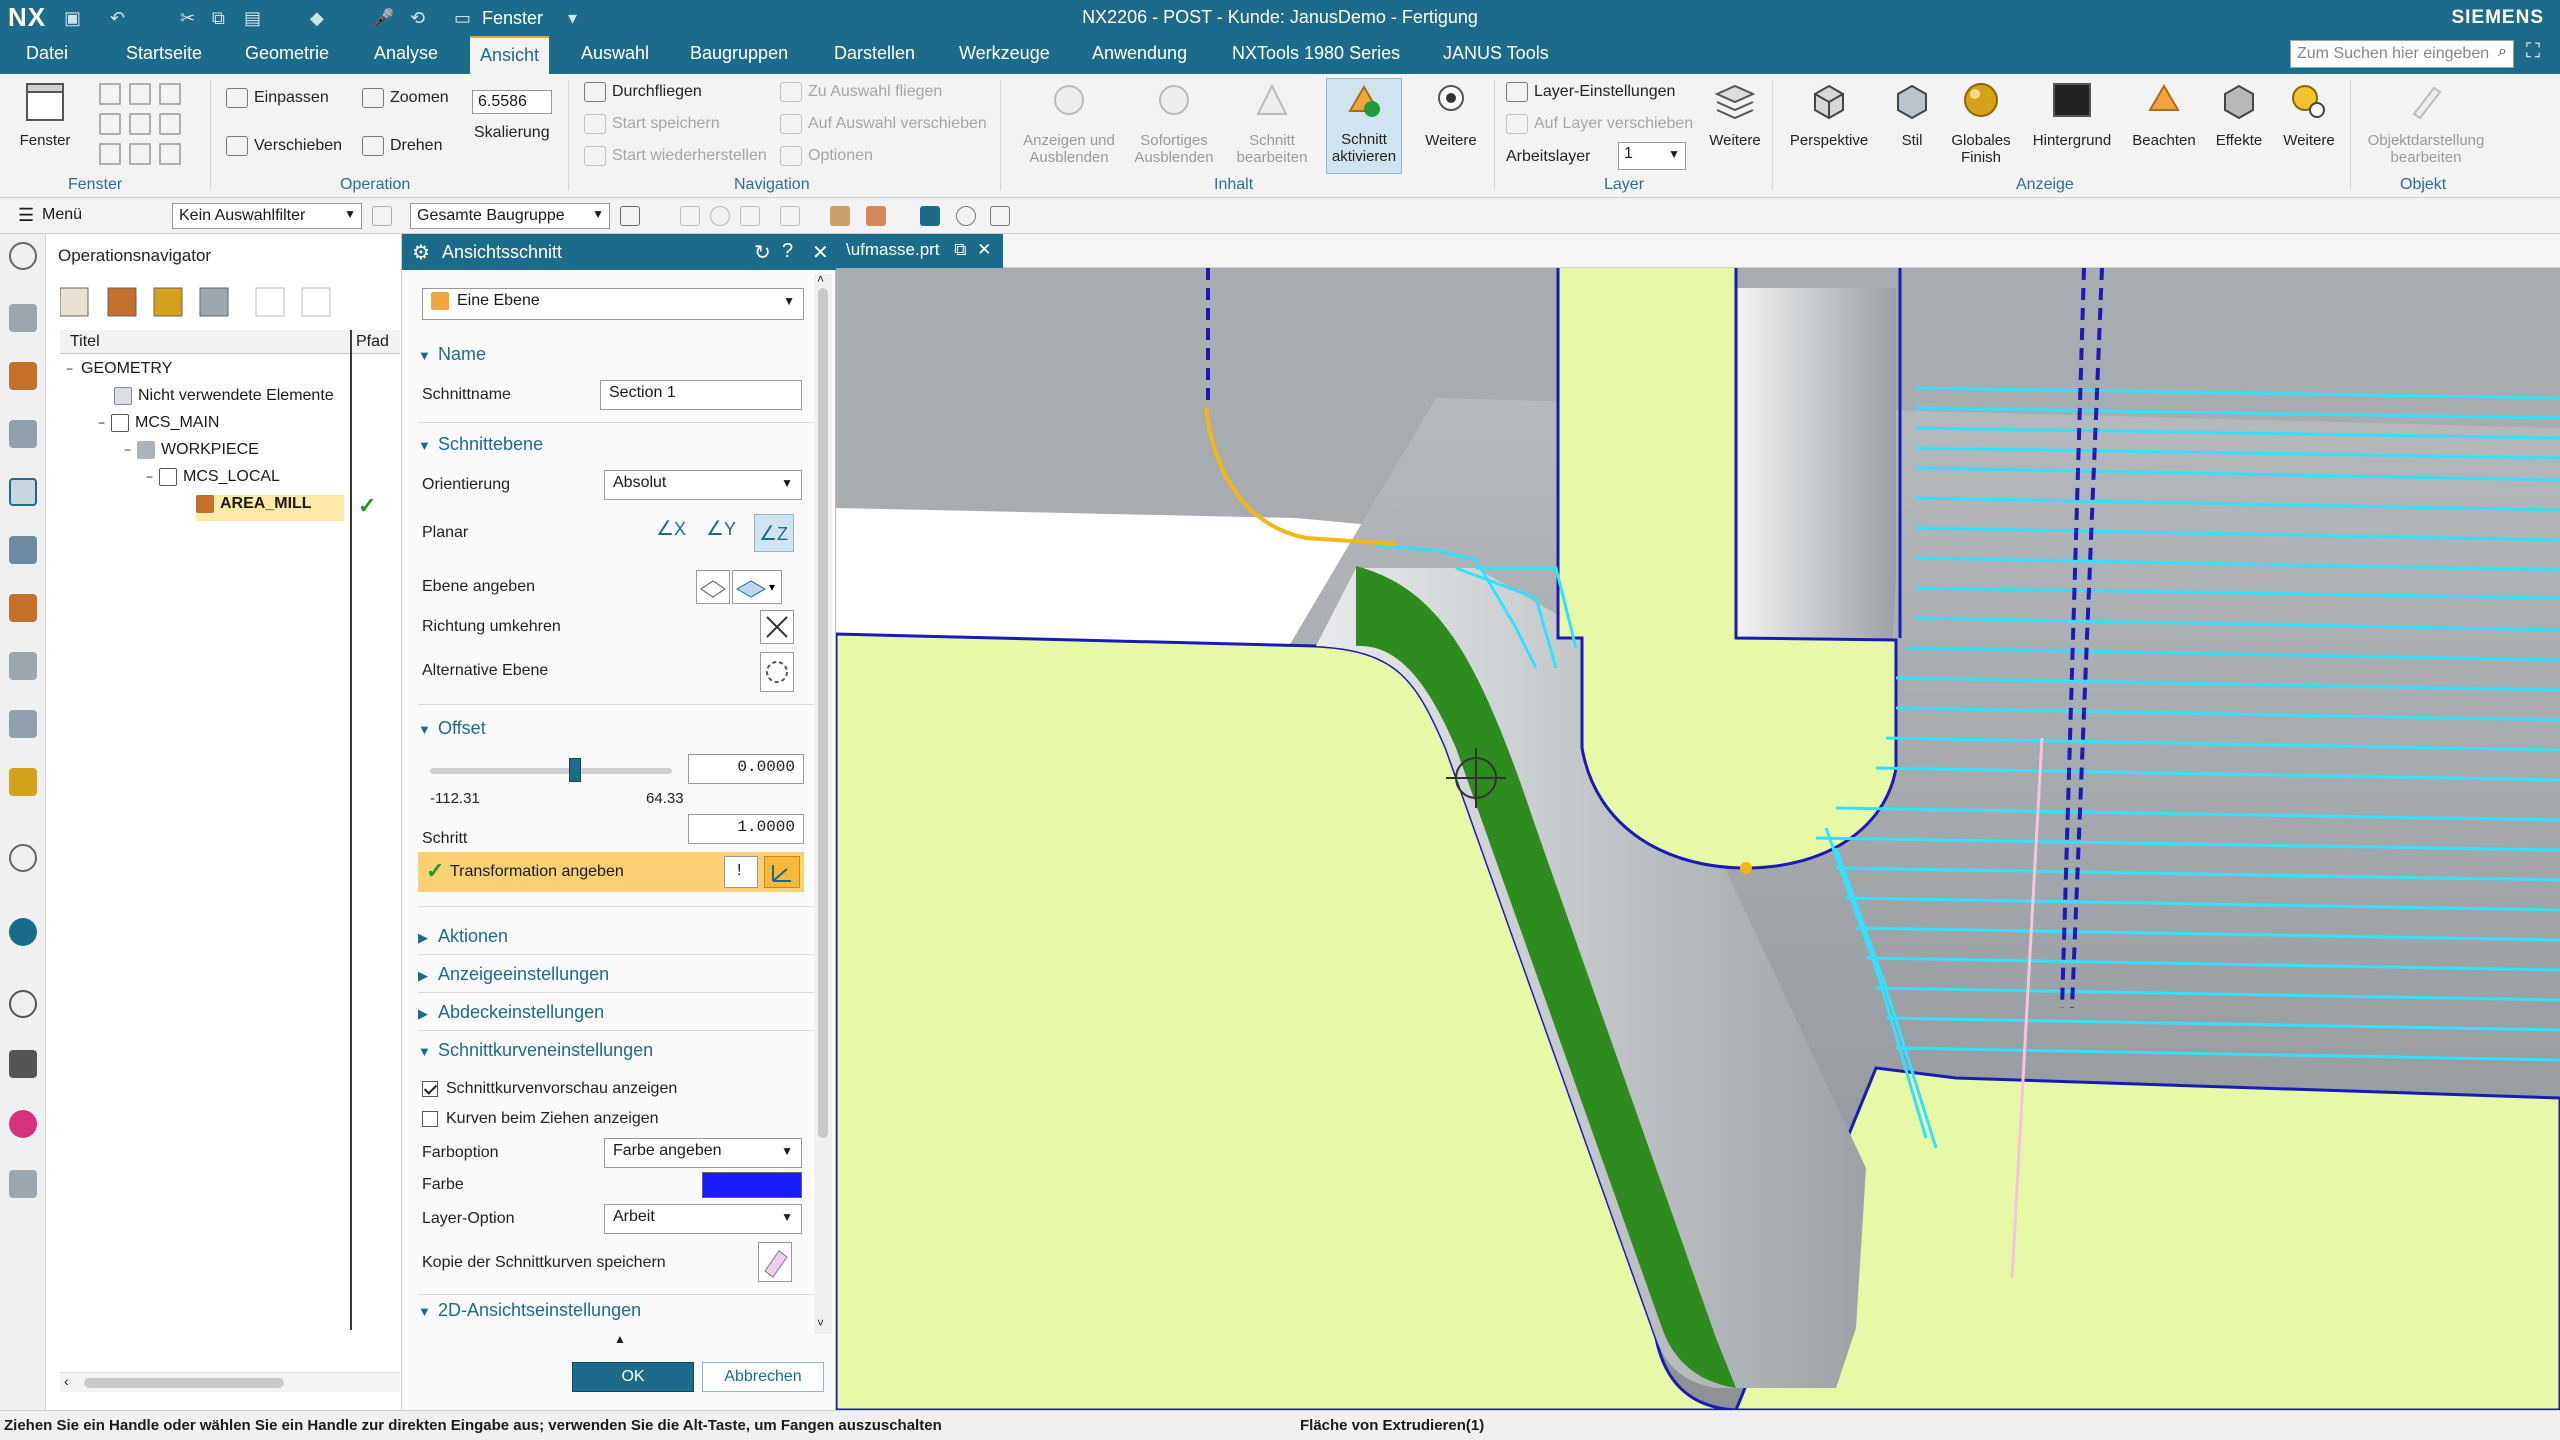  Describe the element at coordinates (66, 1381) in the screenshot. I see `chevron-left-icon: ‹` at that location.